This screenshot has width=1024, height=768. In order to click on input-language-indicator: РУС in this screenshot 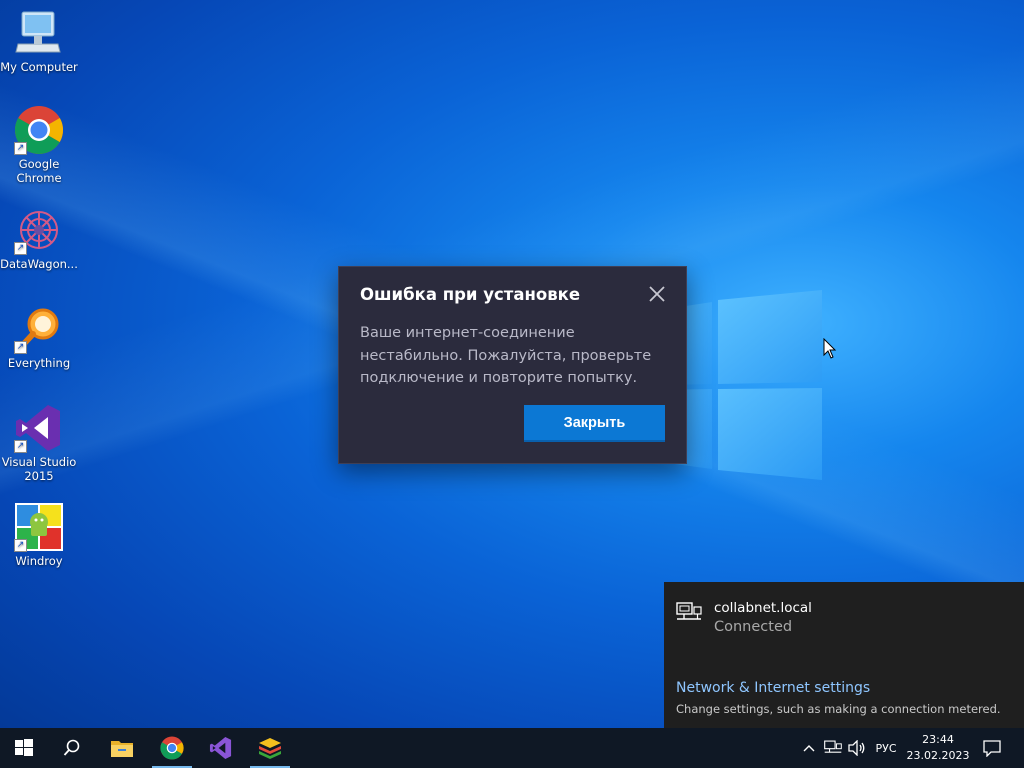, I will do `click(886, 748)`.